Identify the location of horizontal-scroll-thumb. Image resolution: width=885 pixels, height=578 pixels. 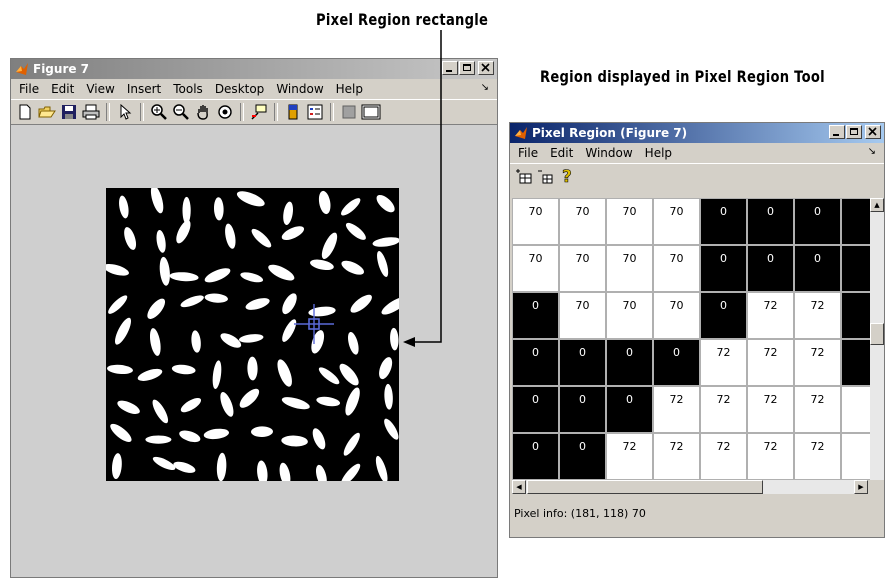
(645, 487).